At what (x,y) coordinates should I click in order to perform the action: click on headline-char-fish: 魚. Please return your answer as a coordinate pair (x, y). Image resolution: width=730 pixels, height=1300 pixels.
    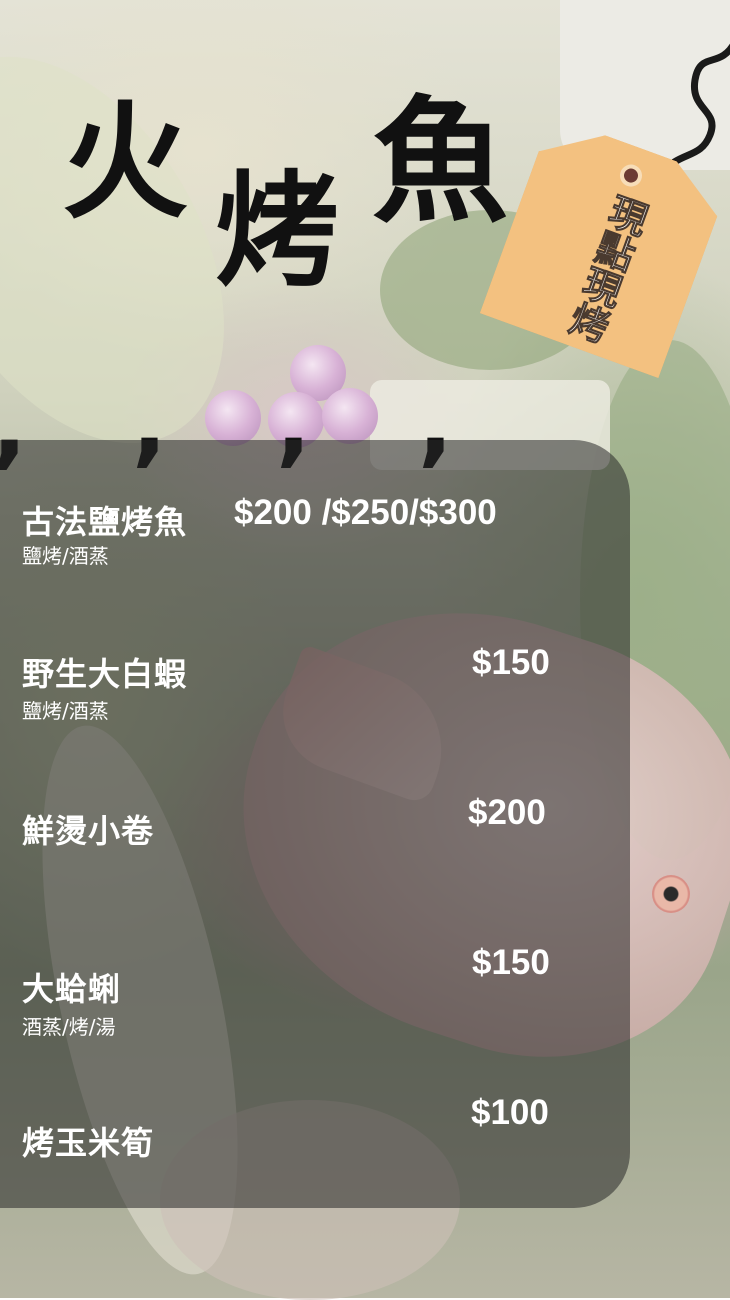
    Looking at the image, I should click on (440, 163).